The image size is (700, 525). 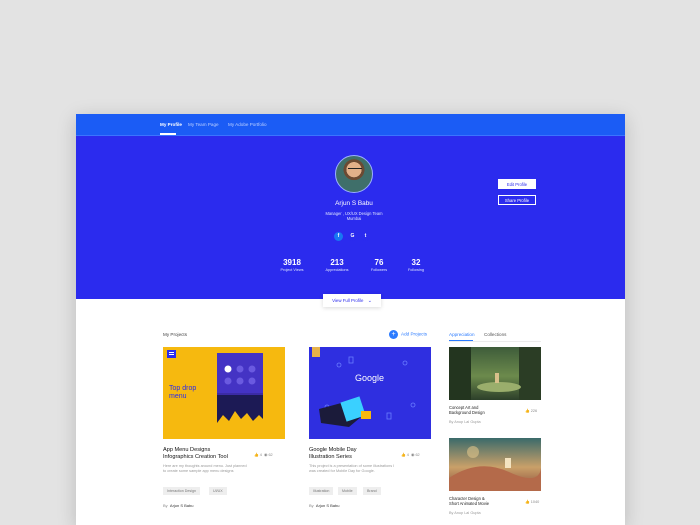 What do you see at coordinates (495, 468) in the screenshot?
I see `character-design-illustration` at bounding box center [495, 468].